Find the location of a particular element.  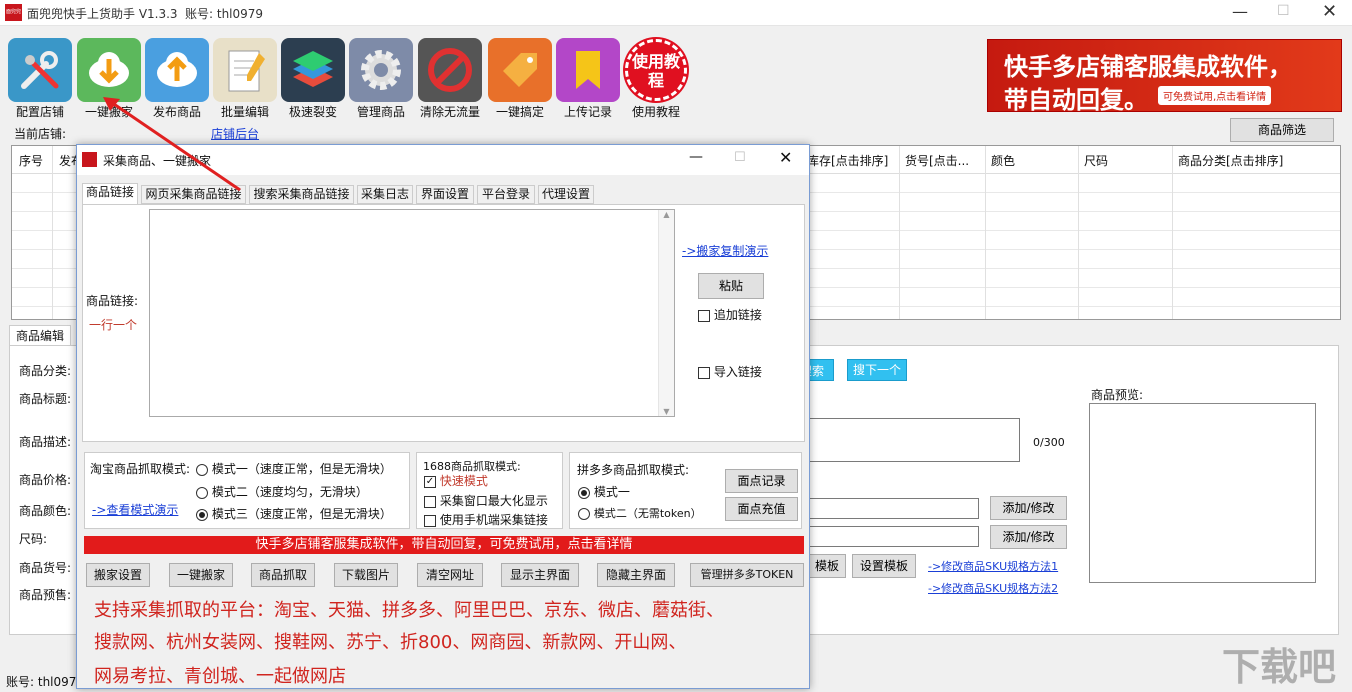

notepad-icon is located at coordinates (245, 70).